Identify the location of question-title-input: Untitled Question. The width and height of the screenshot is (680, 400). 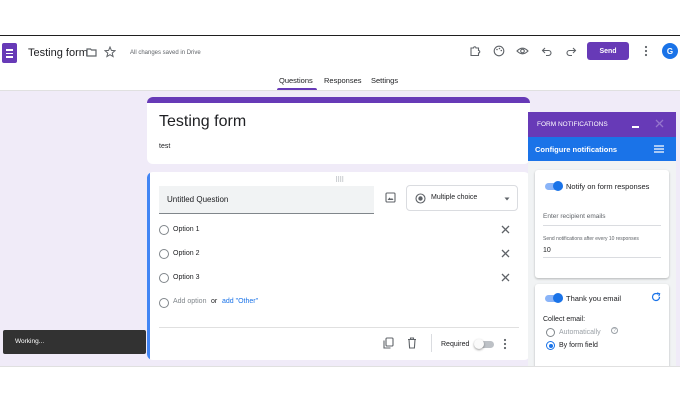
(266, 200).